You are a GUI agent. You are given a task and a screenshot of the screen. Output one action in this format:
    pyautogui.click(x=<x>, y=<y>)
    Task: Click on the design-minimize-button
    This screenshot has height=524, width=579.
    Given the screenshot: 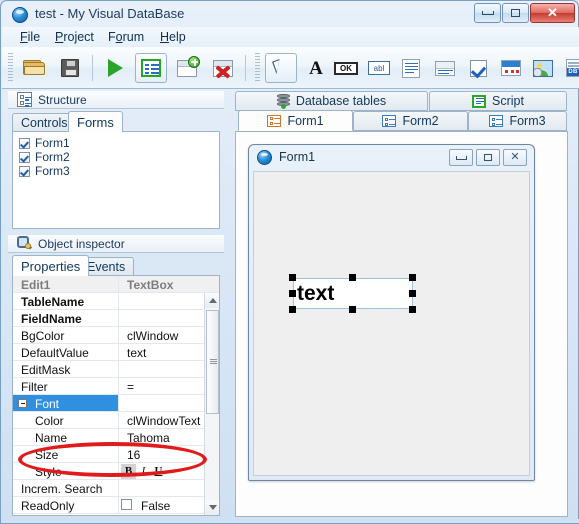 What is the action you would take?
    pyautogui.click(x=461, y=157)
    